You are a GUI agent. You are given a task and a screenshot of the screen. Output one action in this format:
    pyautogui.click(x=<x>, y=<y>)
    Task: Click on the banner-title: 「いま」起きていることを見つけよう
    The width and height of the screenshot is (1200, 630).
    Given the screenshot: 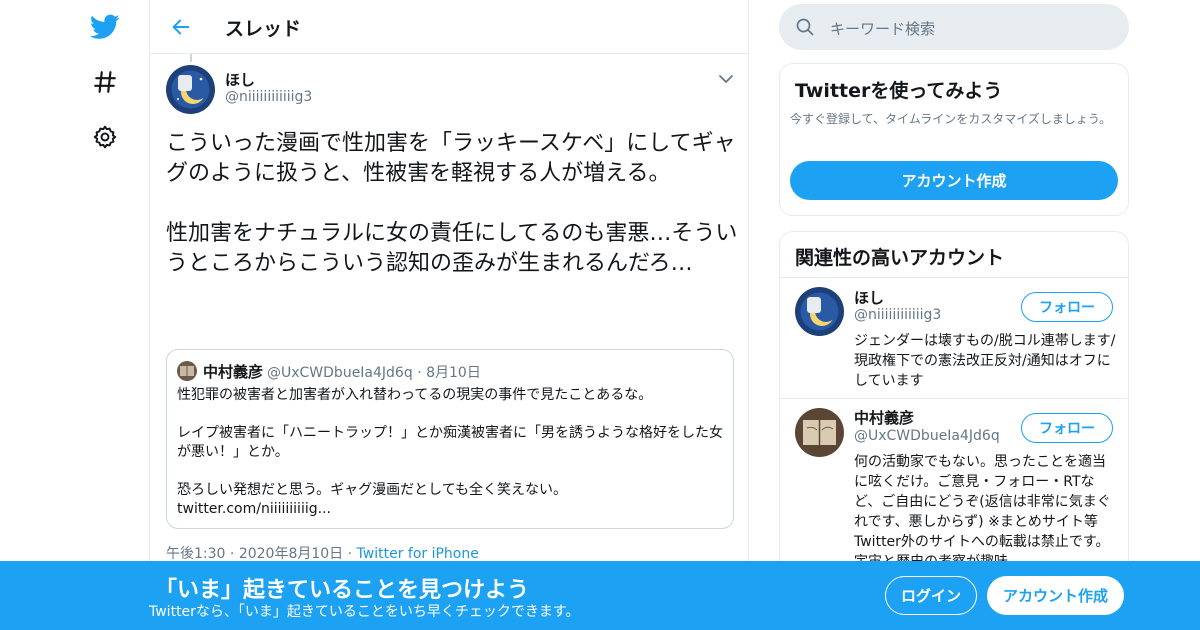 What is the action you would take?
    pyautogui.click(x=342, y=590)
    